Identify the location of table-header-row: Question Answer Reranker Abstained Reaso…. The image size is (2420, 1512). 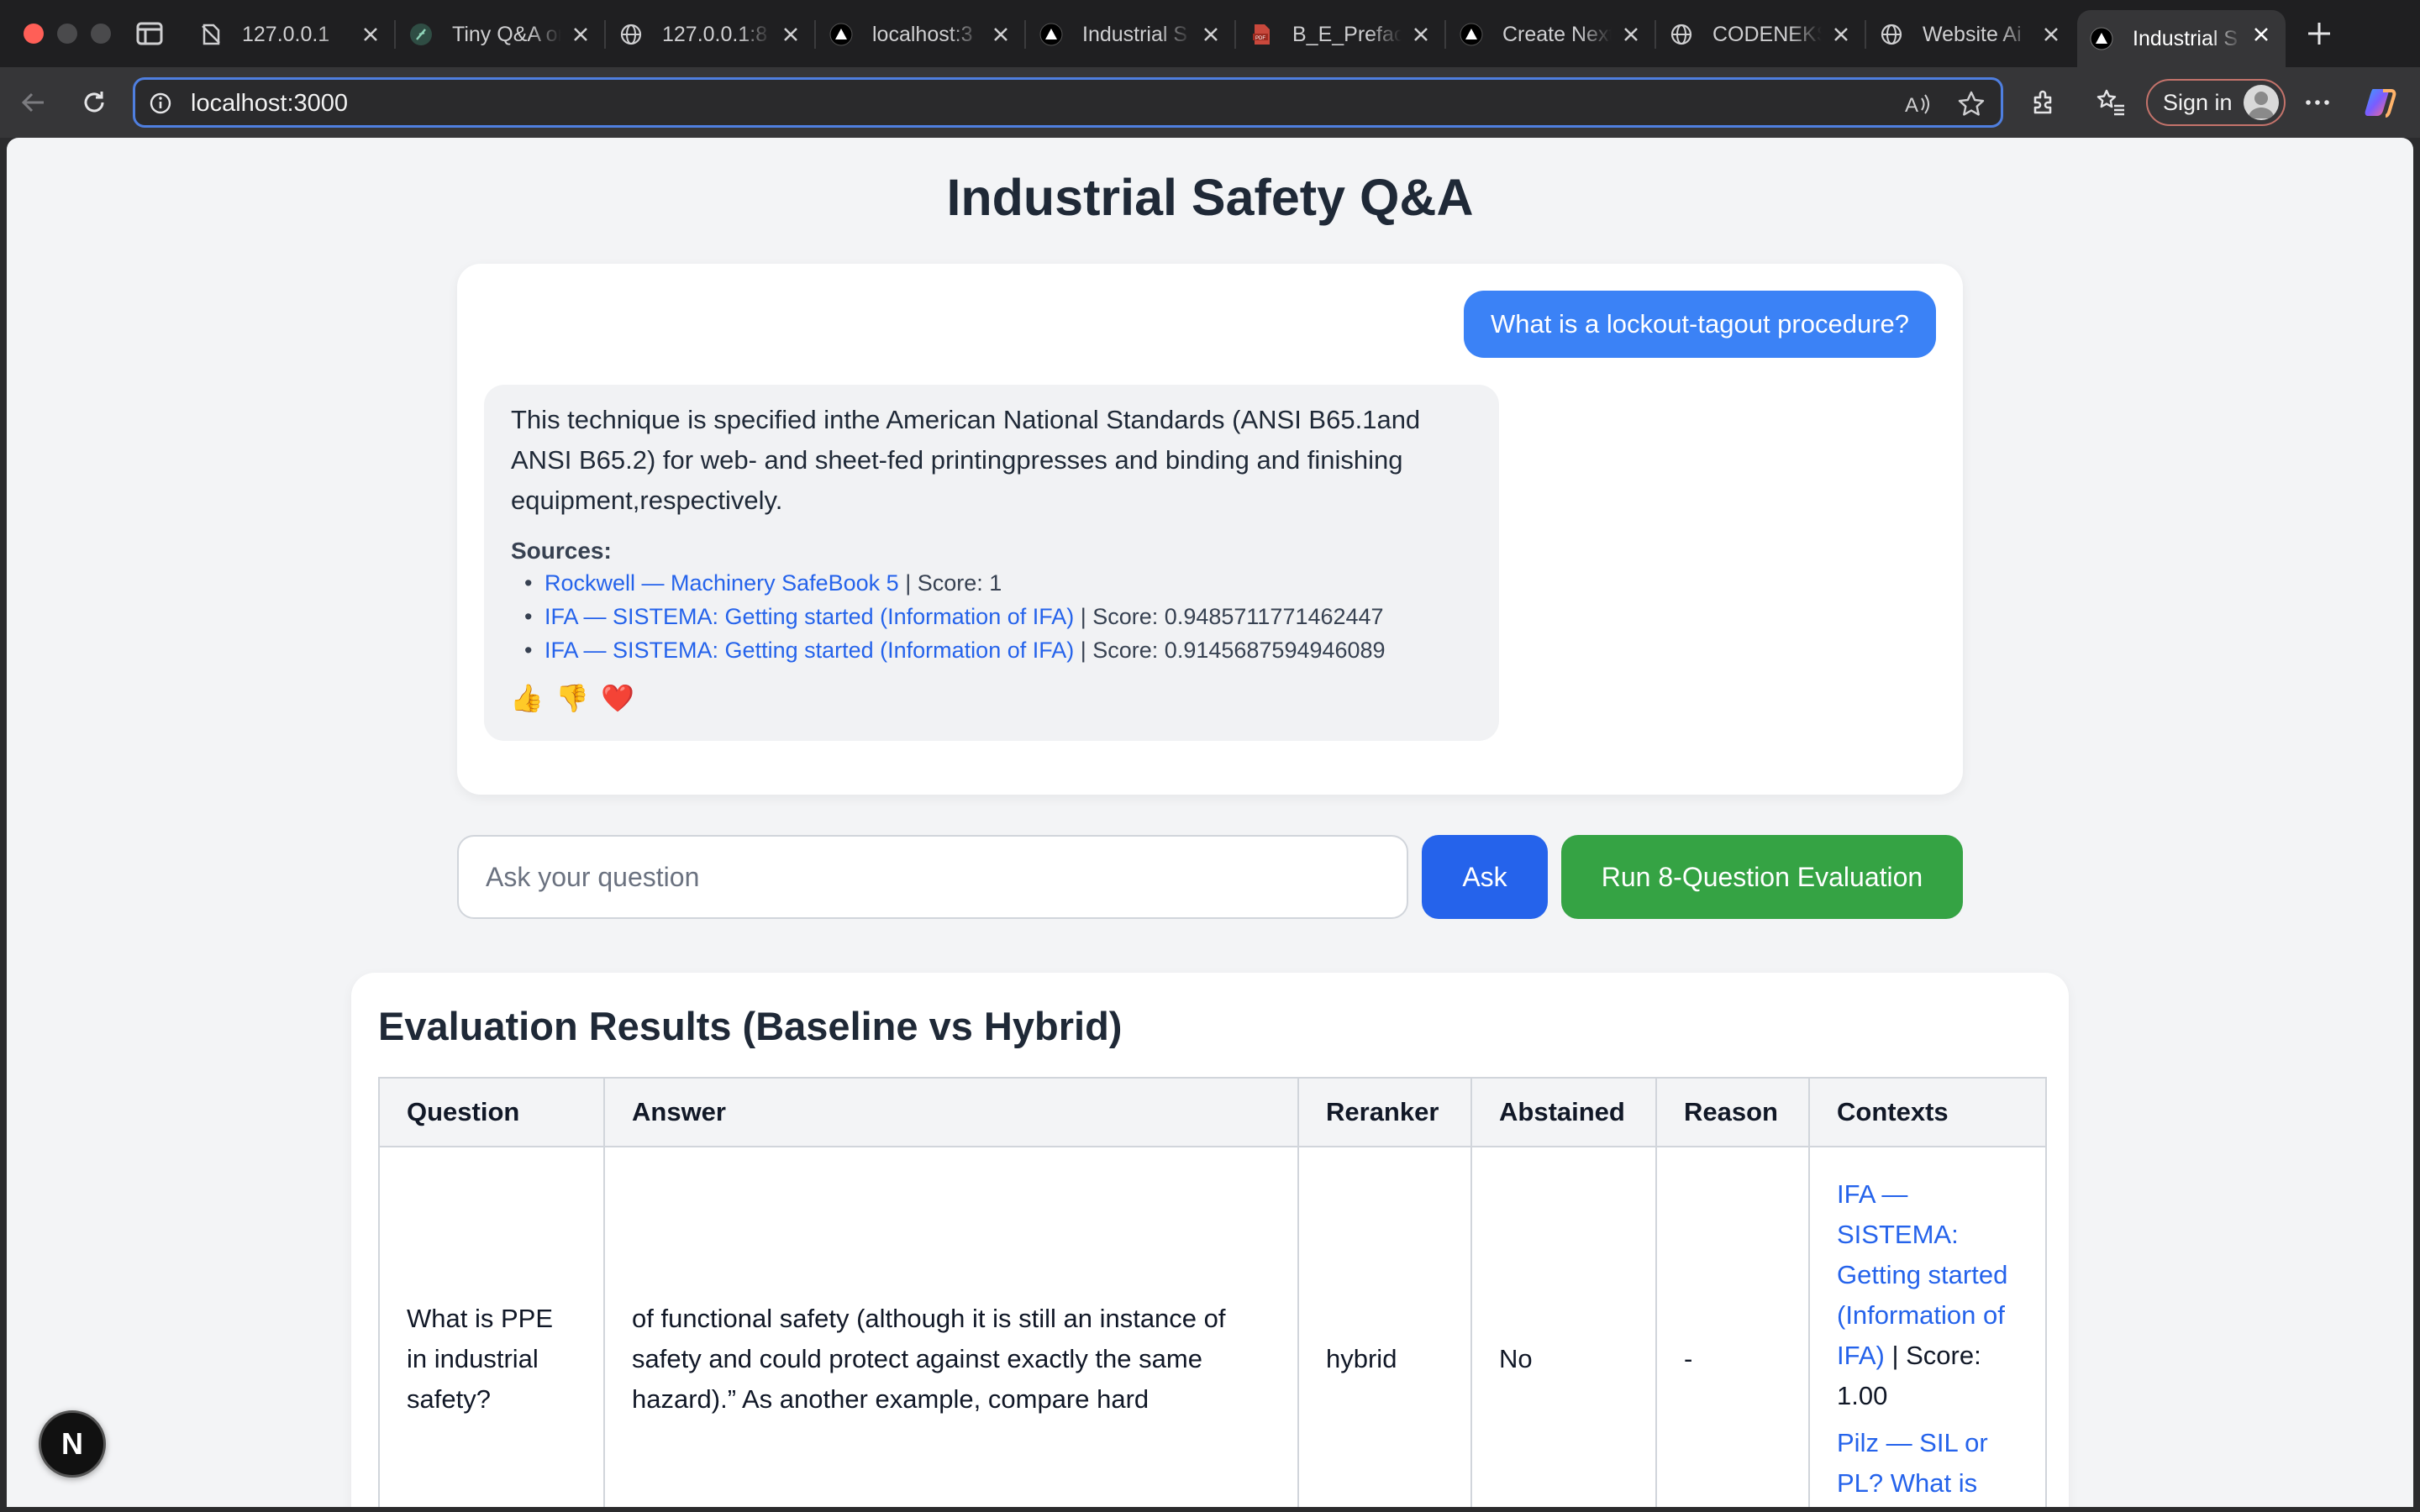
(1212, 1112).